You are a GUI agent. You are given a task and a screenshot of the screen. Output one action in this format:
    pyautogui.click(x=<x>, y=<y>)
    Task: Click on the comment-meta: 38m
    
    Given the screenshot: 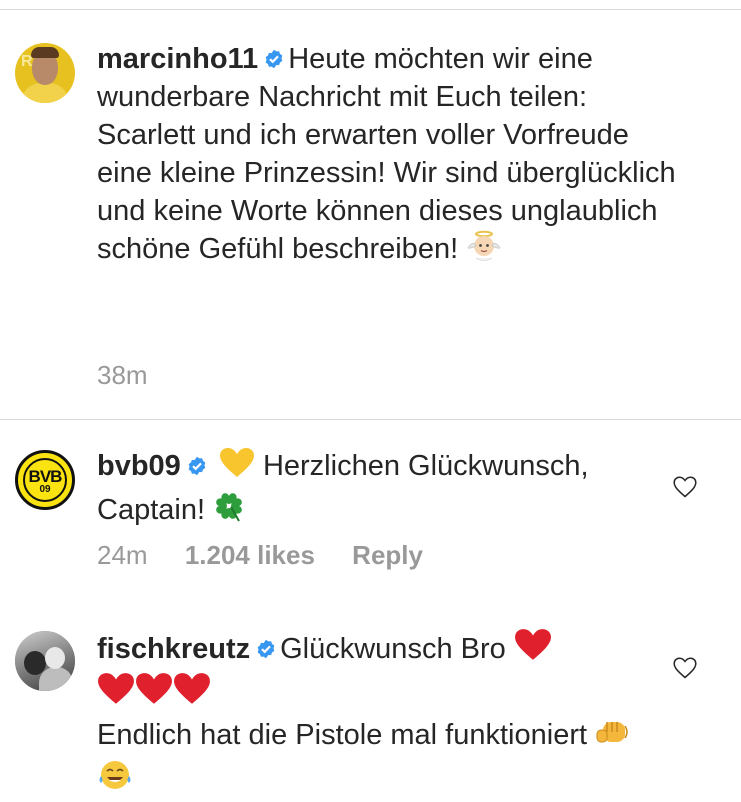 What is the action you would take?
    pyautogui.click(x=137, y=375)
    